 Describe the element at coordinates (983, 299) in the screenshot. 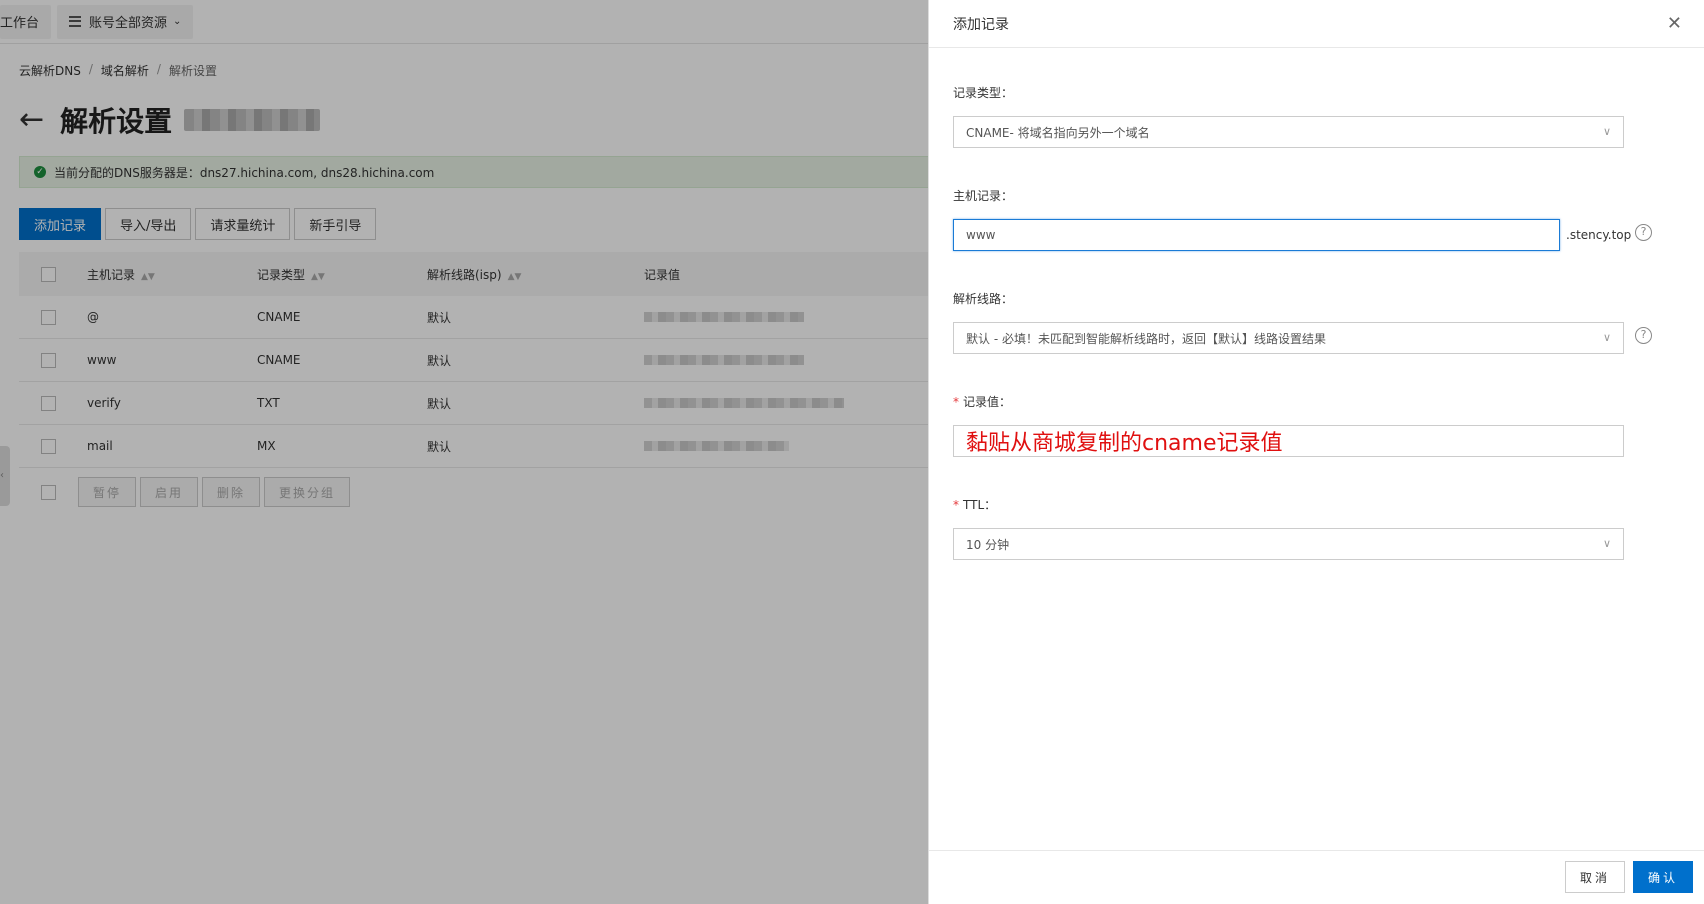

I see `line-label: 解析线路：` at that location.